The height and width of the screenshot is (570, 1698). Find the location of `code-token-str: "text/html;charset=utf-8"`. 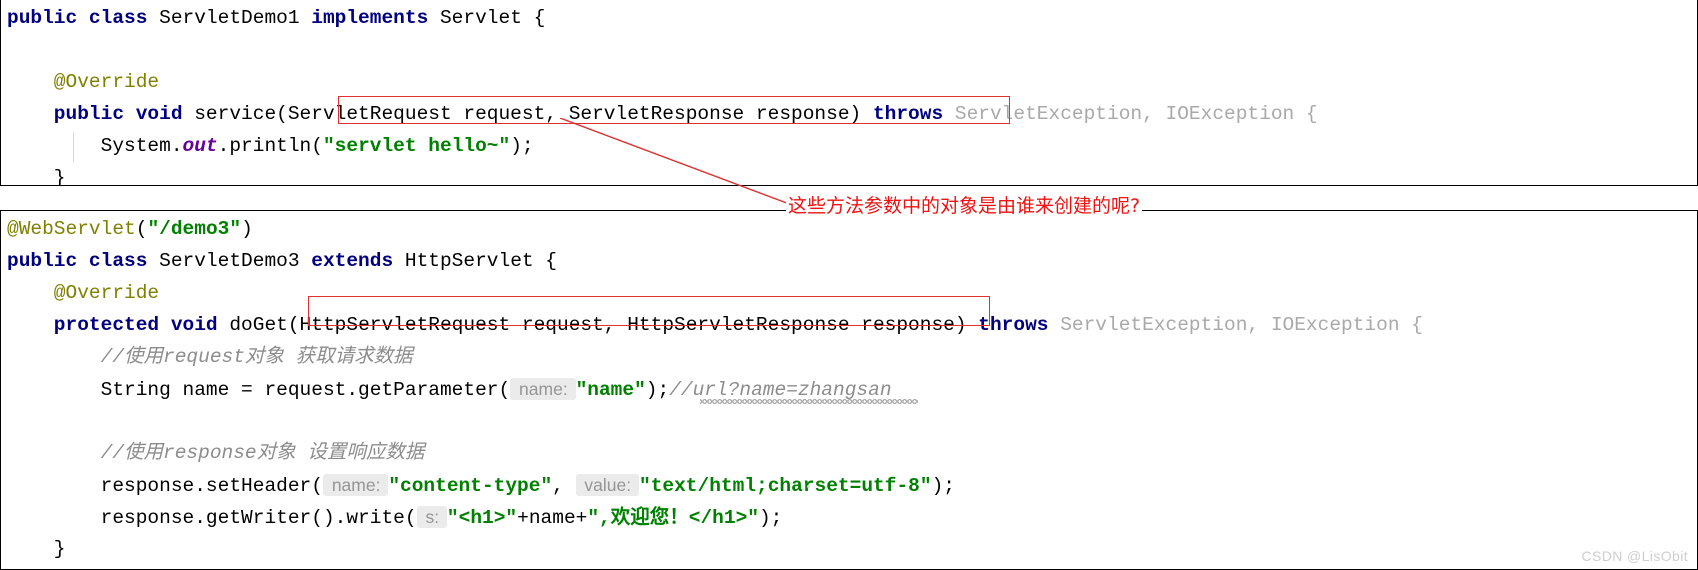

code-token-str: "text/html;charset=utf-8" is located at coordinates (785, 486).